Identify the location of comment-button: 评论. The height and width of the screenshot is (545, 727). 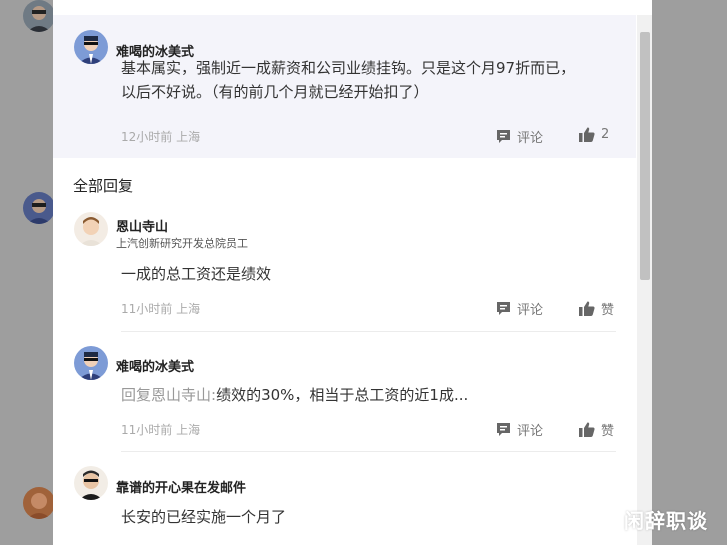
(519, 136).